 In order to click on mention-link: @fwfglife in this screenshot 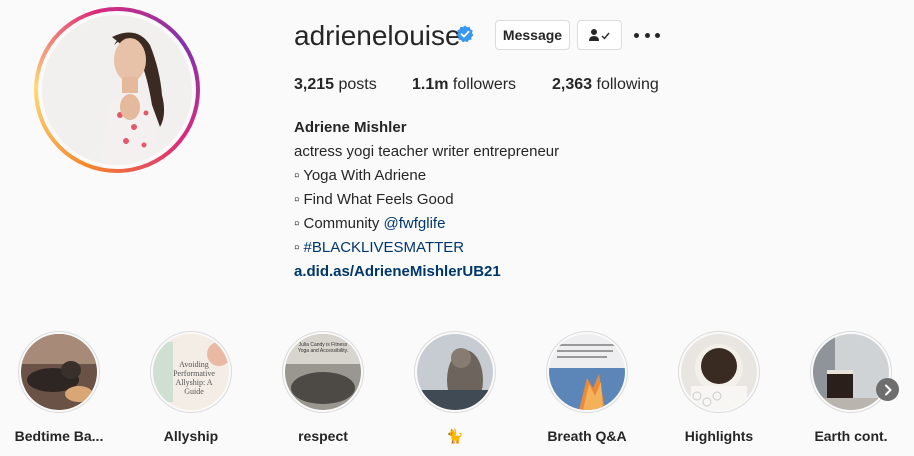, I will do `click(415, 223)`.